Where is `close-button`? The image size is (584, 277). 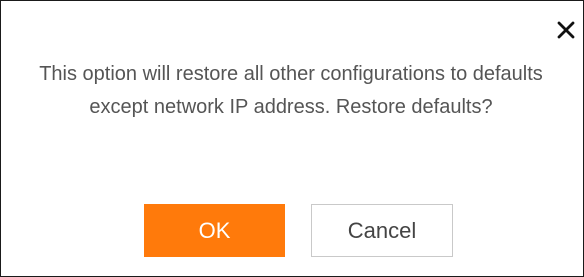
close-button is located at coordinates (566, 30).